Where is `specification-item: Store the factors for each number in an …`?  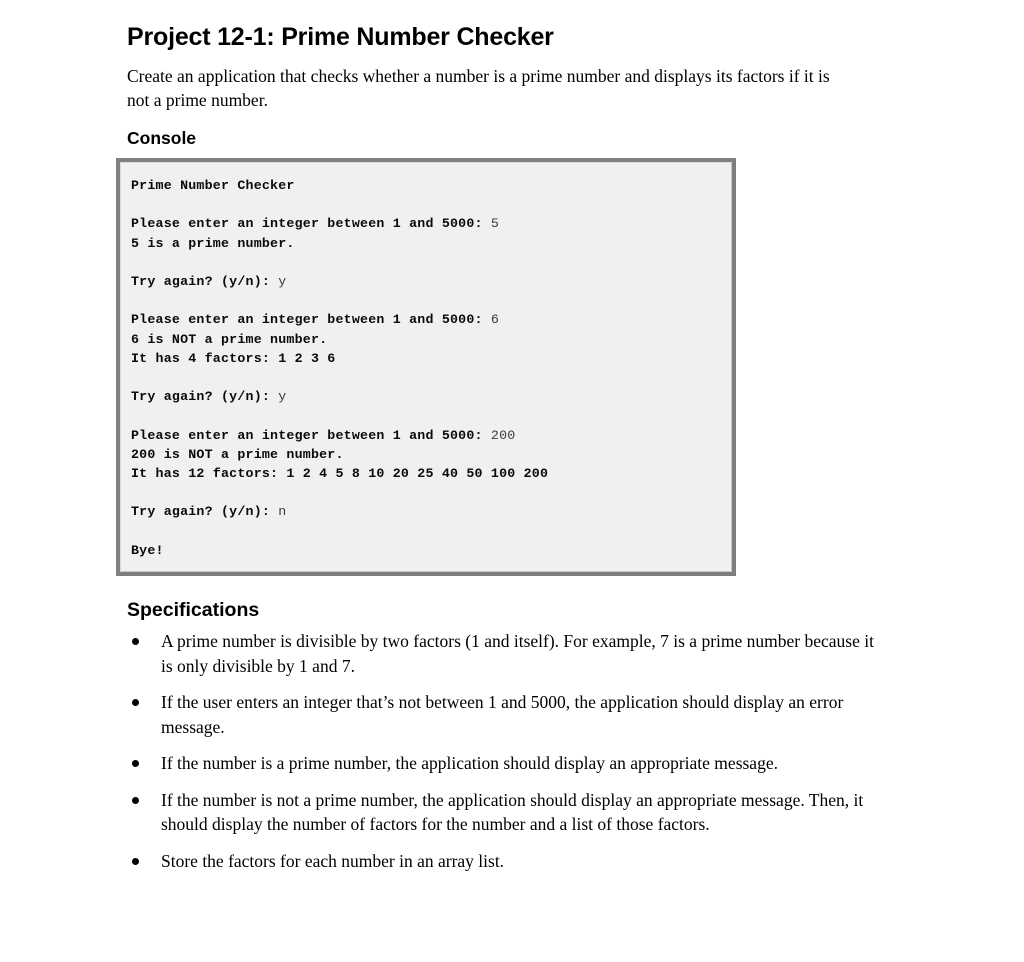
specification-item: Store the factors for each number in an … is located at coordinates (506, 861).